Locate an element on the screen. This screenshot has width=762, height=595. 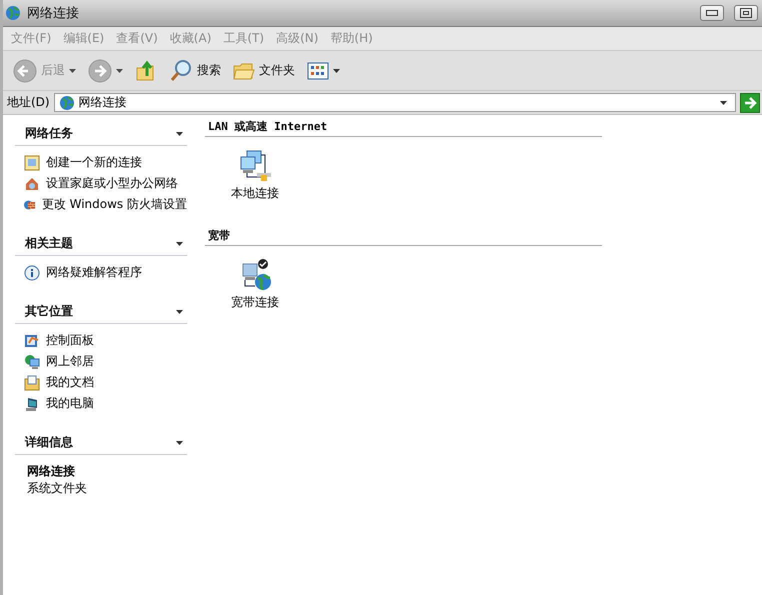
panel-header: 其它位置 is located at coordinates (101, 313).